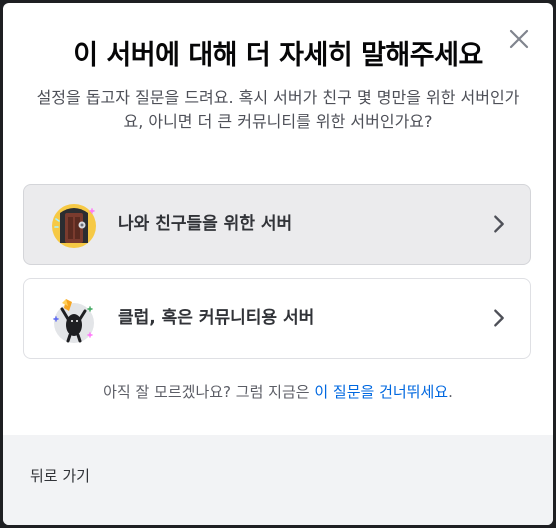 This screenshot has width=556, height=528. What do you see at coordinates (381, 392) in the screenshot?
I see `skip-question-link: 이 질문을 건너뛰세요` at bounding box center [381, 392].